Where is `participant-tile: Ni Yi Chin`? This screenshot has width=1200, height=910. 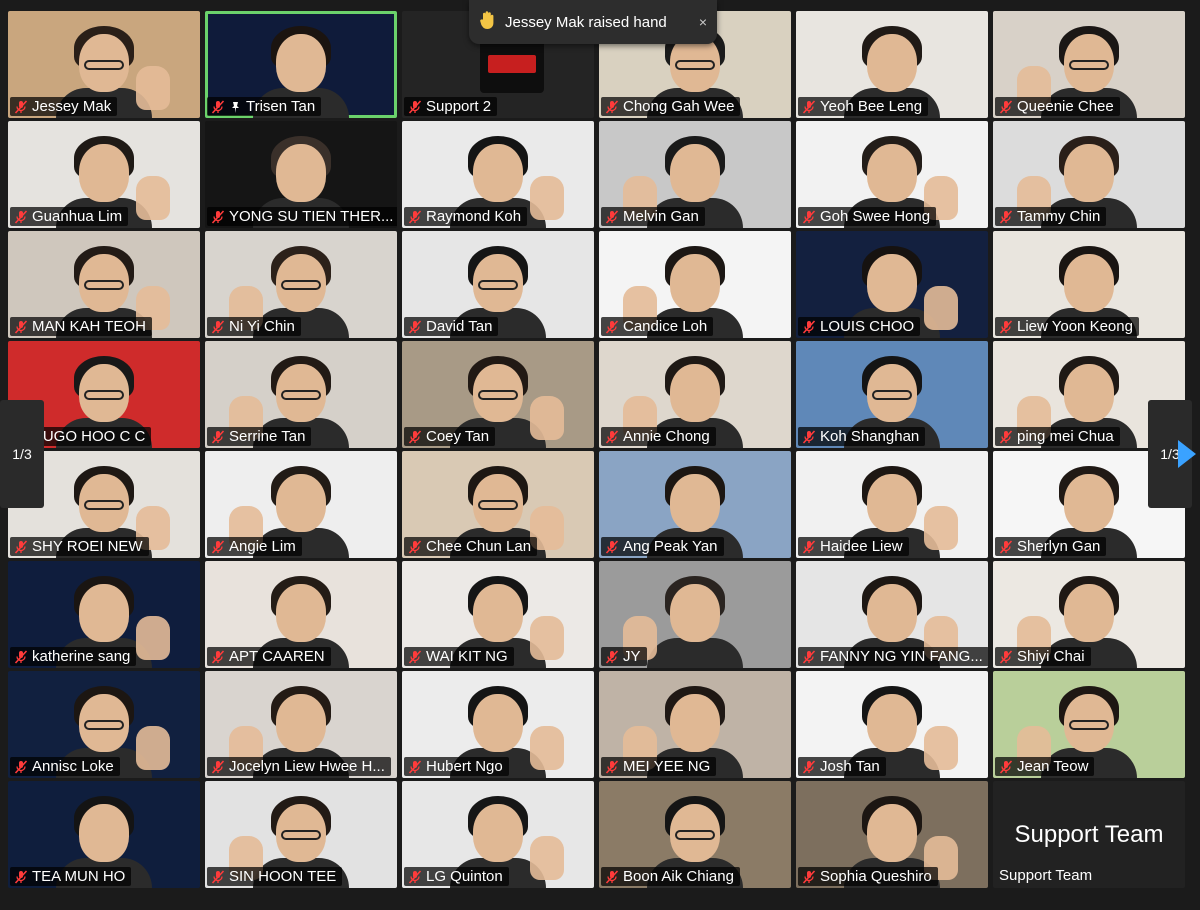 participant-tile: Ni Yi Chin is located at coordinates (301, 284).